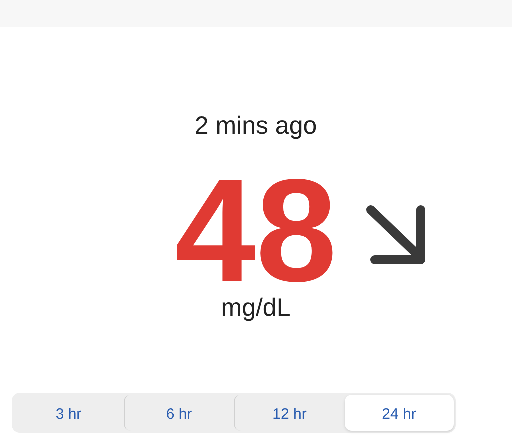 Image resolution: width=512 pixels, height=446 pixels. Describe the element at coordinates (399, 413) in the screenshot. I see `range-tab: 24 hr` at that location.